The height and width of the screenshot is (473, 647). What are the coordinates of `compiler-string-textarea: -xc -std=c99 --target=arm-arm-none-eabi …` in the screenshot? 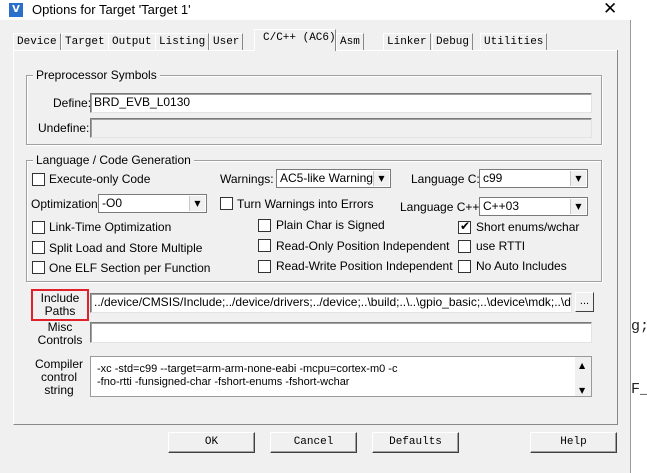 It's located at (341, 376).